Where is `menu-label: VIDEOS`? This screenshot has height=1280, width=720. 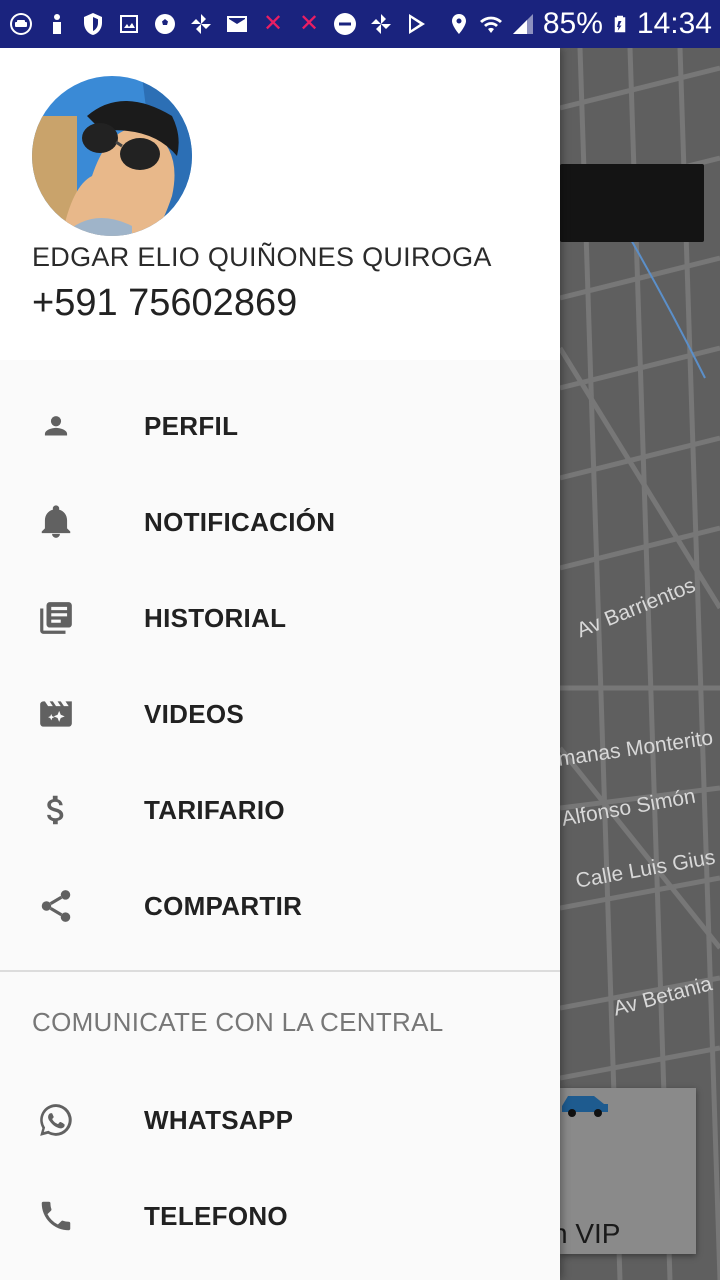 menu-label: VIDEOS is located at coordinates (194, 713).